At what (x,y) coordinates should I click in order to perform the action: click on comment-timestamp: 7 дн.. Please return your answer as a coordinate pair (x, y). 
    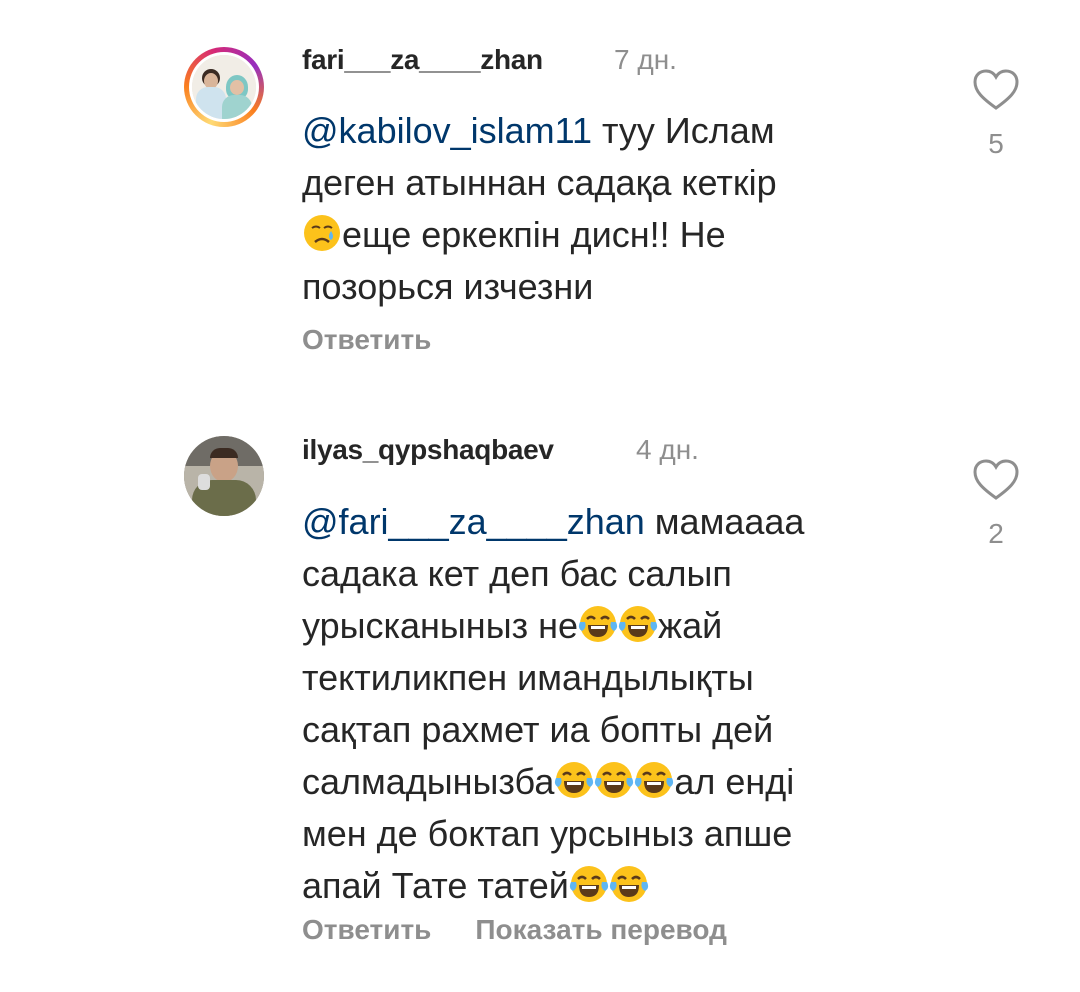
    Looking at the image, I should click on (645, 59).